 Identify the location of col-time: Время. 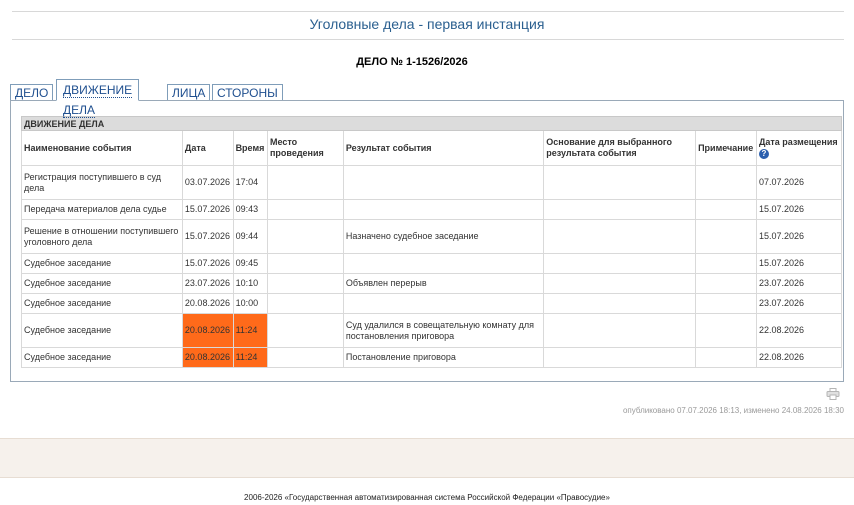
(250, 148).